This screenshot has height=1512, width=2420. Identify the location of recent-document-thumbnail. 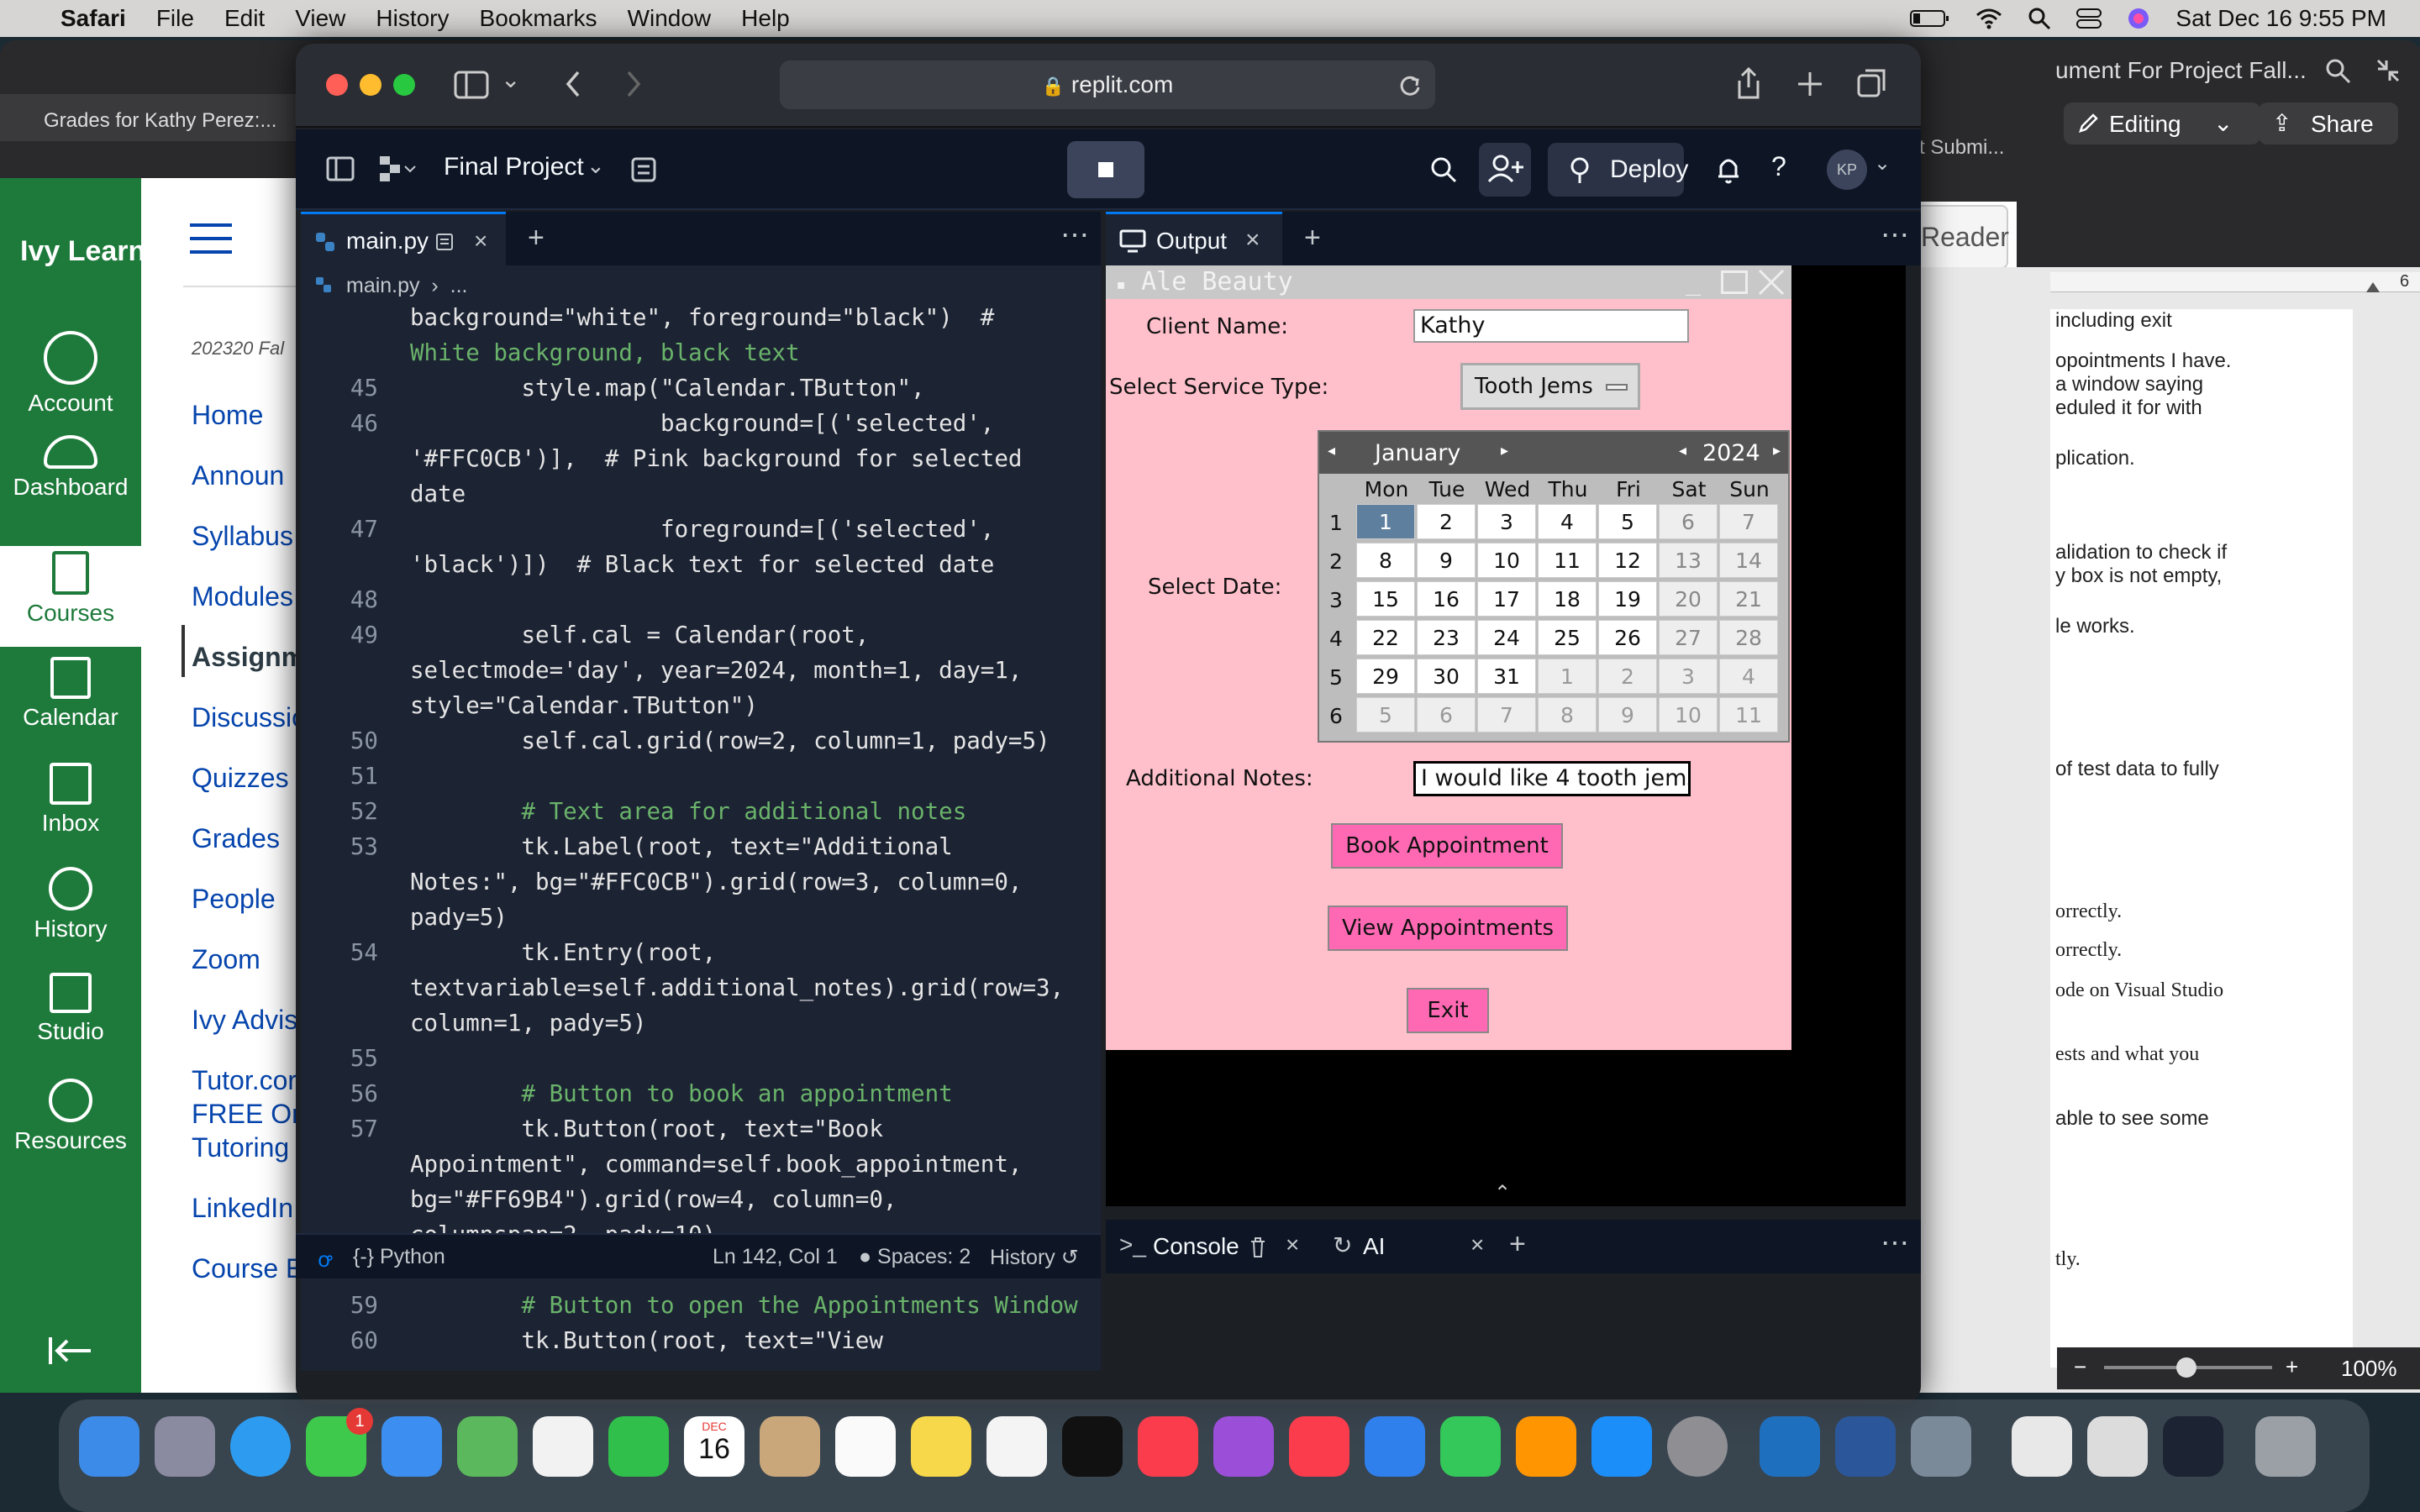
(2117, 1446).